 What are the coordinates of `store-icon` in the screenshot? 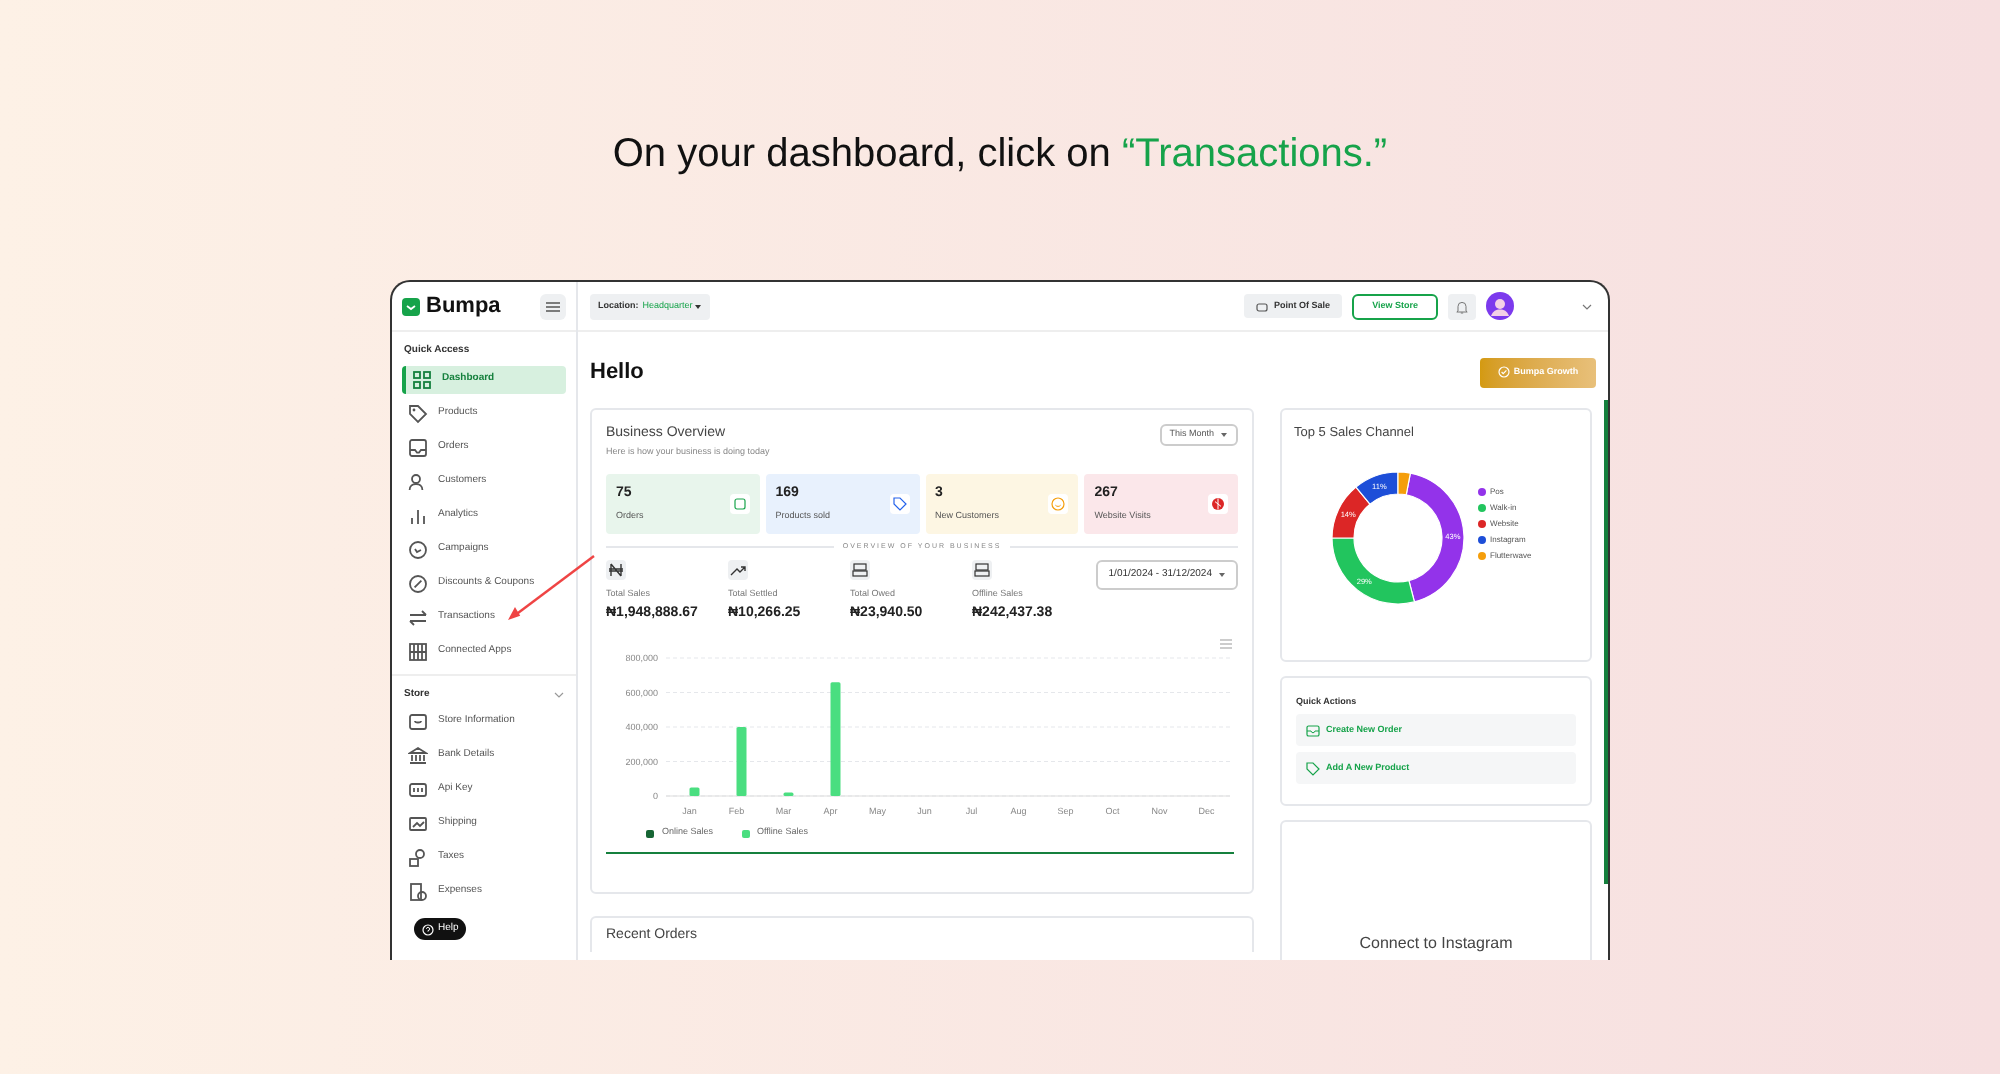 It's located at (418, 722).